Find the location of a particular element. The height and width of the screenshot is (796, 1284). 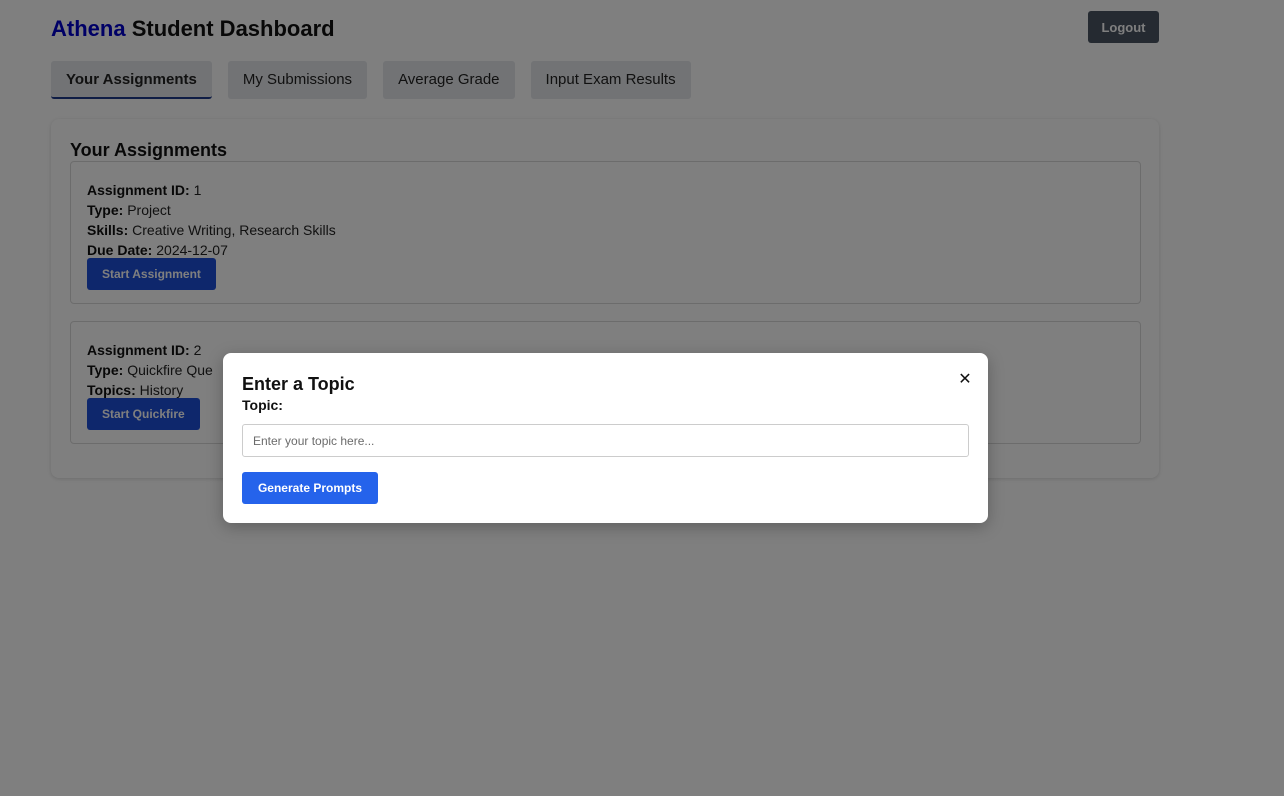

topic-input is located at coordinates (605, 440).